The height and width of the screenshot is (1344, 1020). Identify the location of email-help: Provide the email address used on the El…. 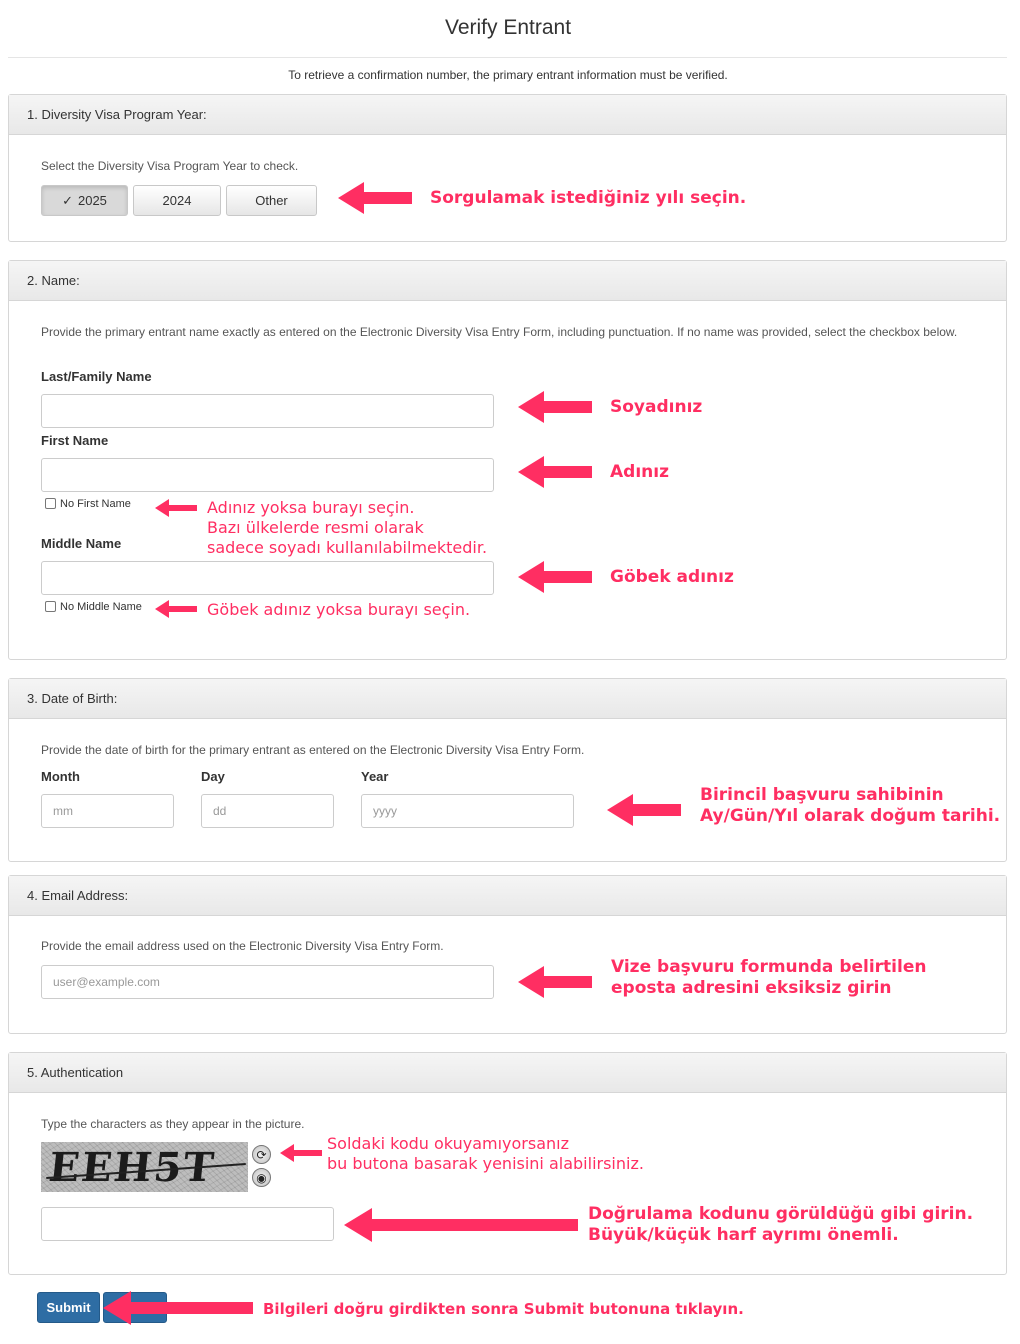
(242, 946).